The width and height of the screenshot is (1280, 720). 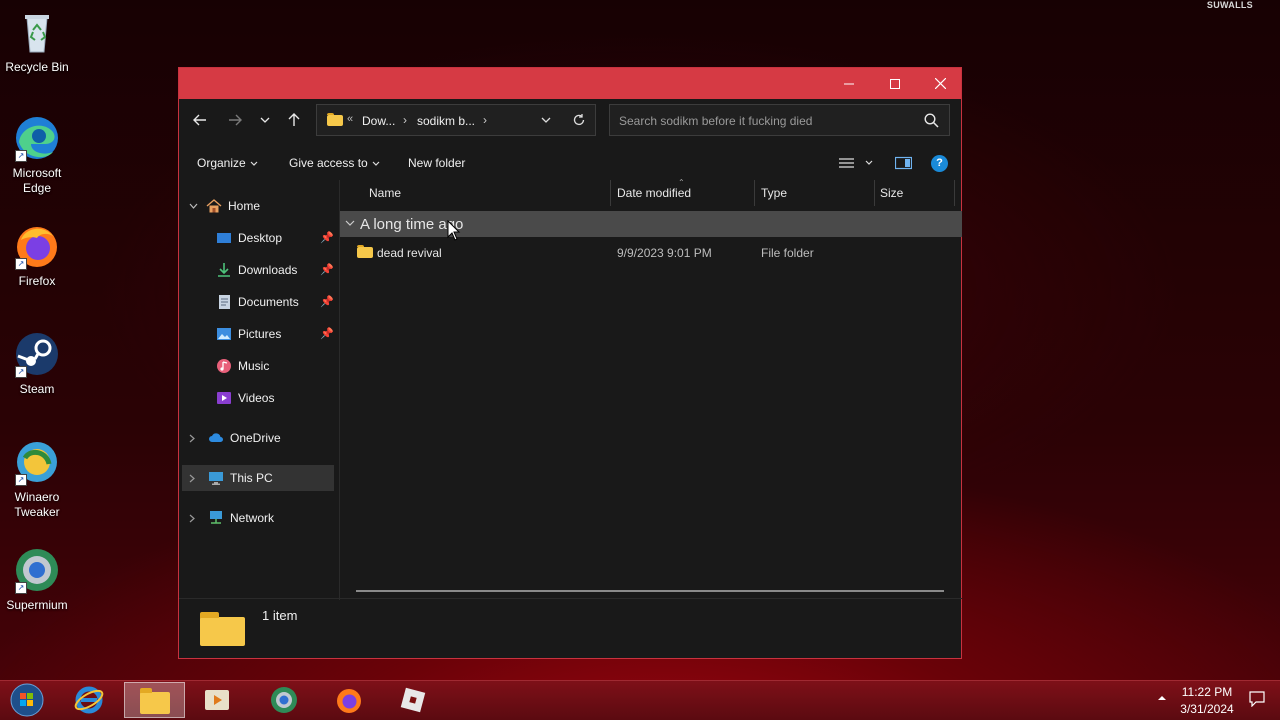 I want to click on close-button, so click(x=940, y=83).